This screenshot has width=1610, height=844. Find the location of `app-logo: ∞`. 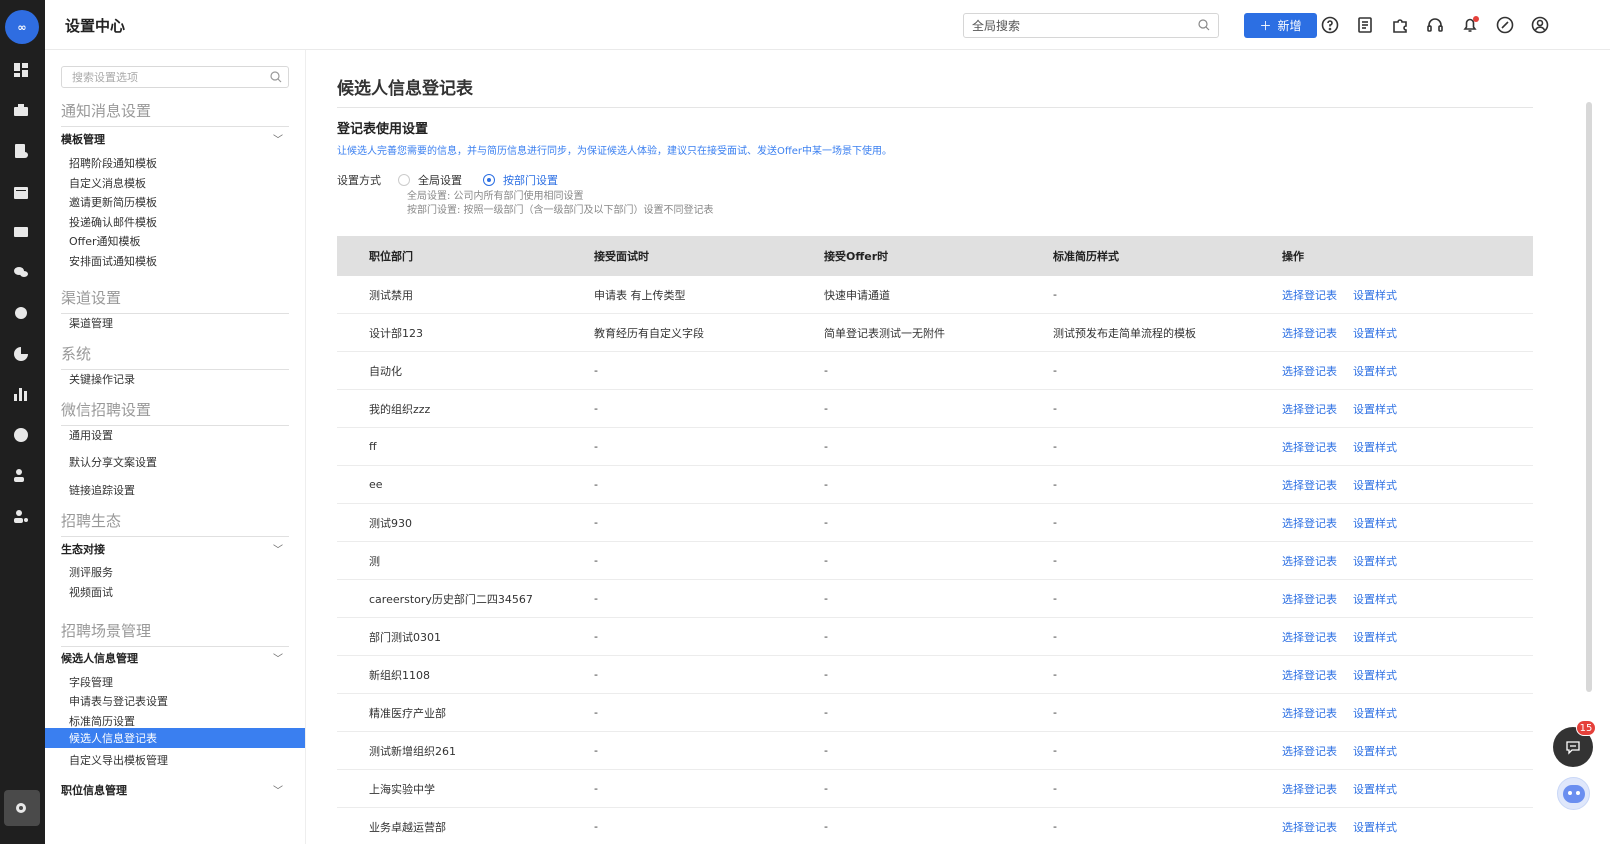

app-logo: ∞ is located at coordinates (22, 27).